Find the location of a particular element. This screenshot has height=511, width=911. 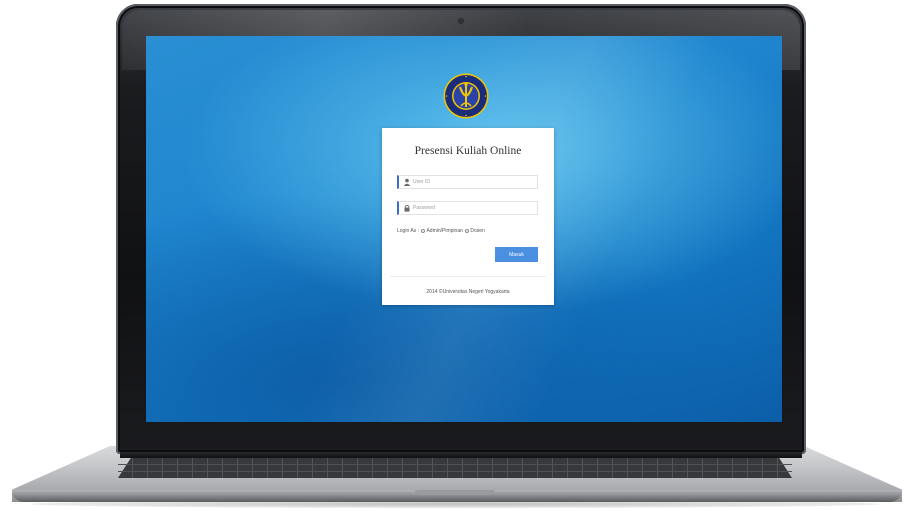

user-icon is located at coordinates (407, 182).